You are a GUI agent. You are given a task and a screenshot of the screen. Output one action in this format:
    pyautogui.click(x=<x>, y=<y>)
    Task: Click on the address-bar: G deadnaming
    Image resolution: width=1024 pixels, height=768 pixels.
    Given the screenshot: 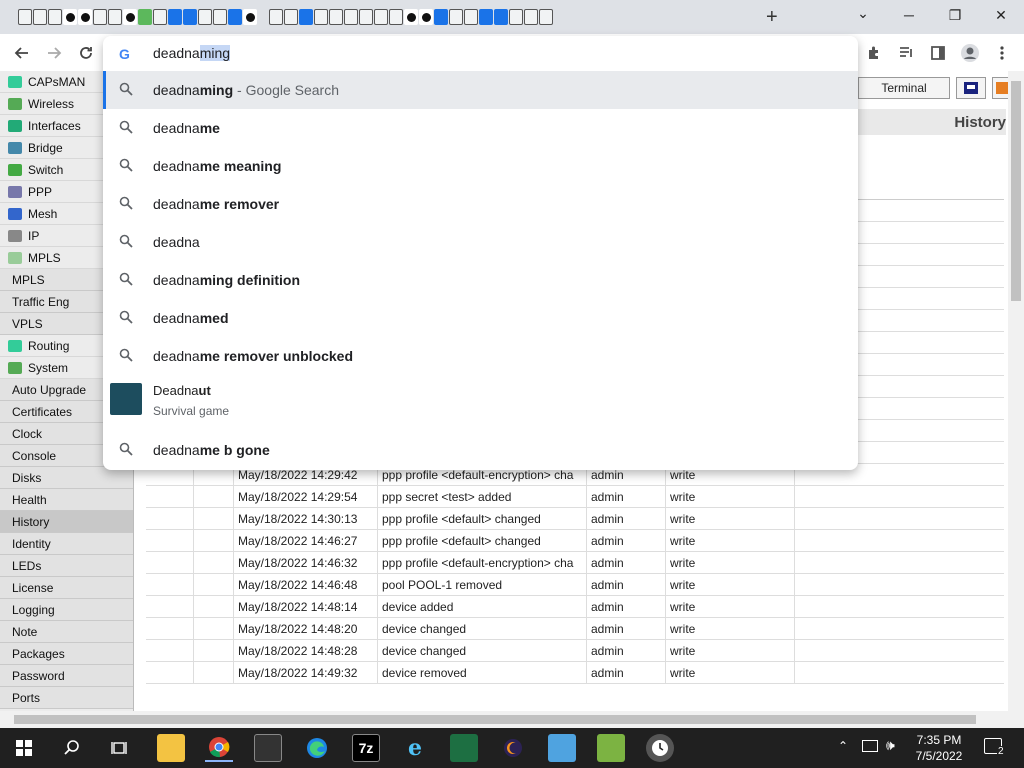 What is the action you would take?
    pyautogui.click(x=480, y=54)
    